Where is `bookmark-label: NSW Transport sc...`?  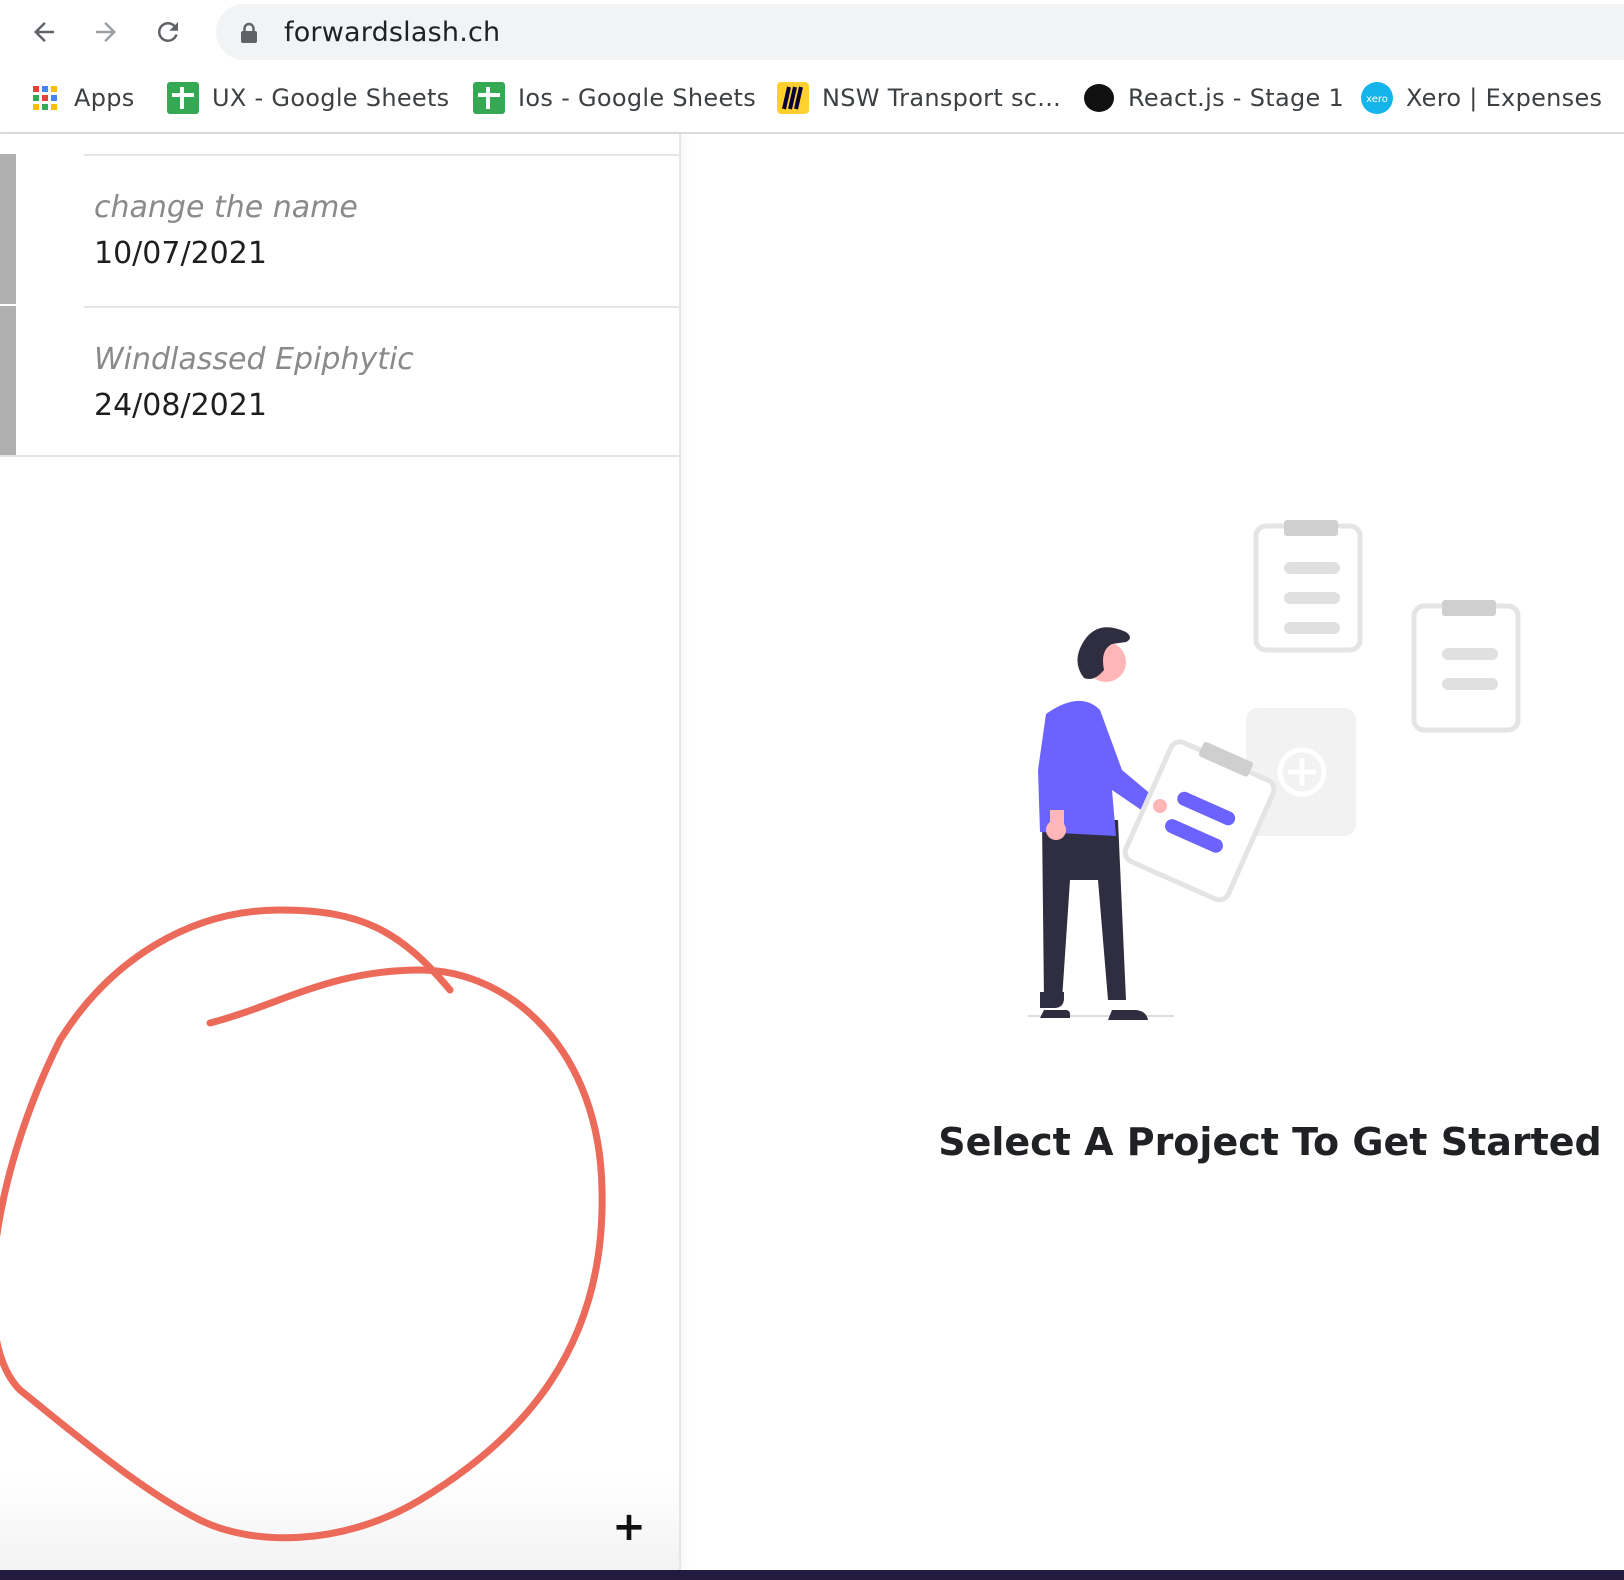
bookmark-label: NSW Transport sc... is located at coordinates (942, 98).